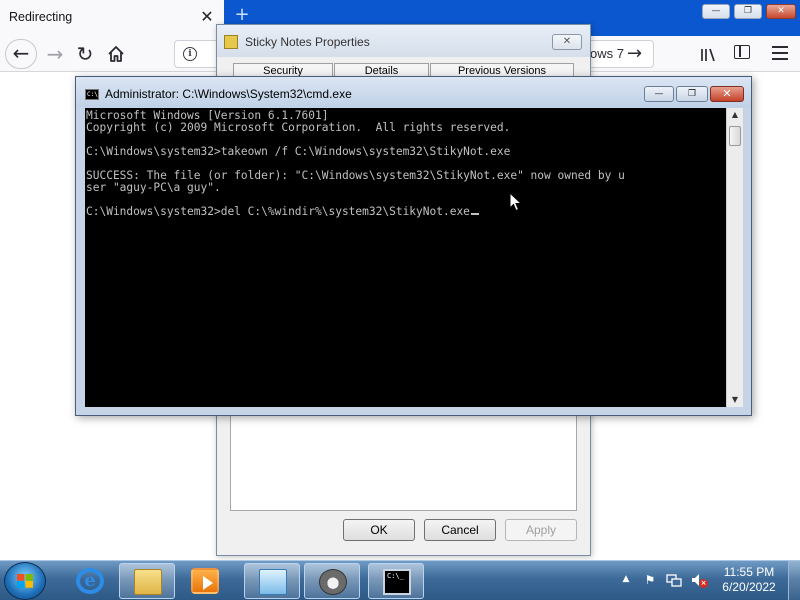 The image size is (800, 600). I want to click on library-icon, so click(710, 55).